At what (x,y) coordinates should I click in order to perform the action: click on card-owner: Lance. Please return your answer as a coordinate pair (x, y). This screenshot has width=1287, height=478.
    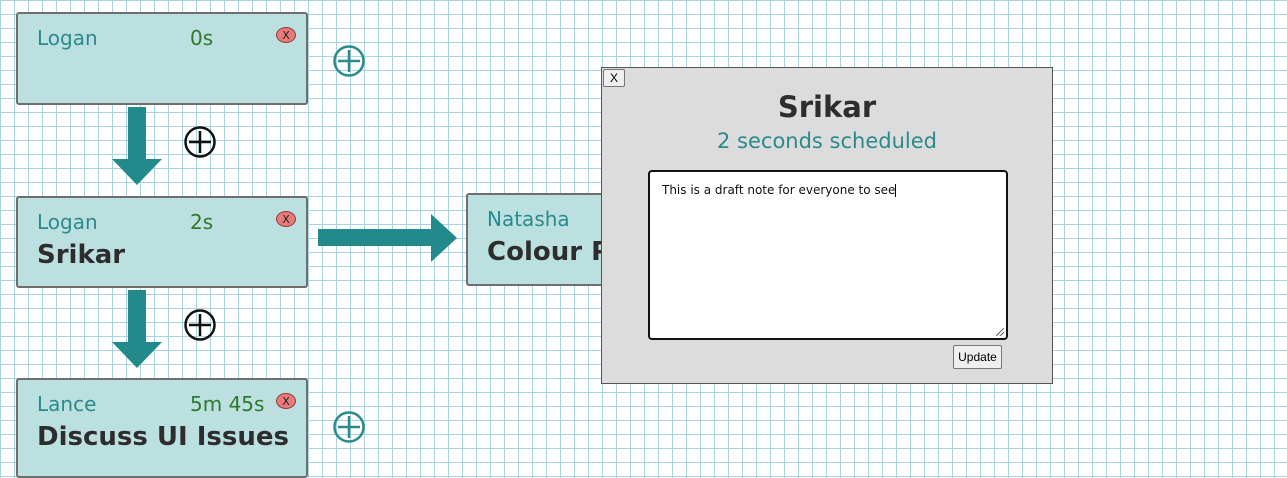
    Looking at the image, I should click on (67, 404).